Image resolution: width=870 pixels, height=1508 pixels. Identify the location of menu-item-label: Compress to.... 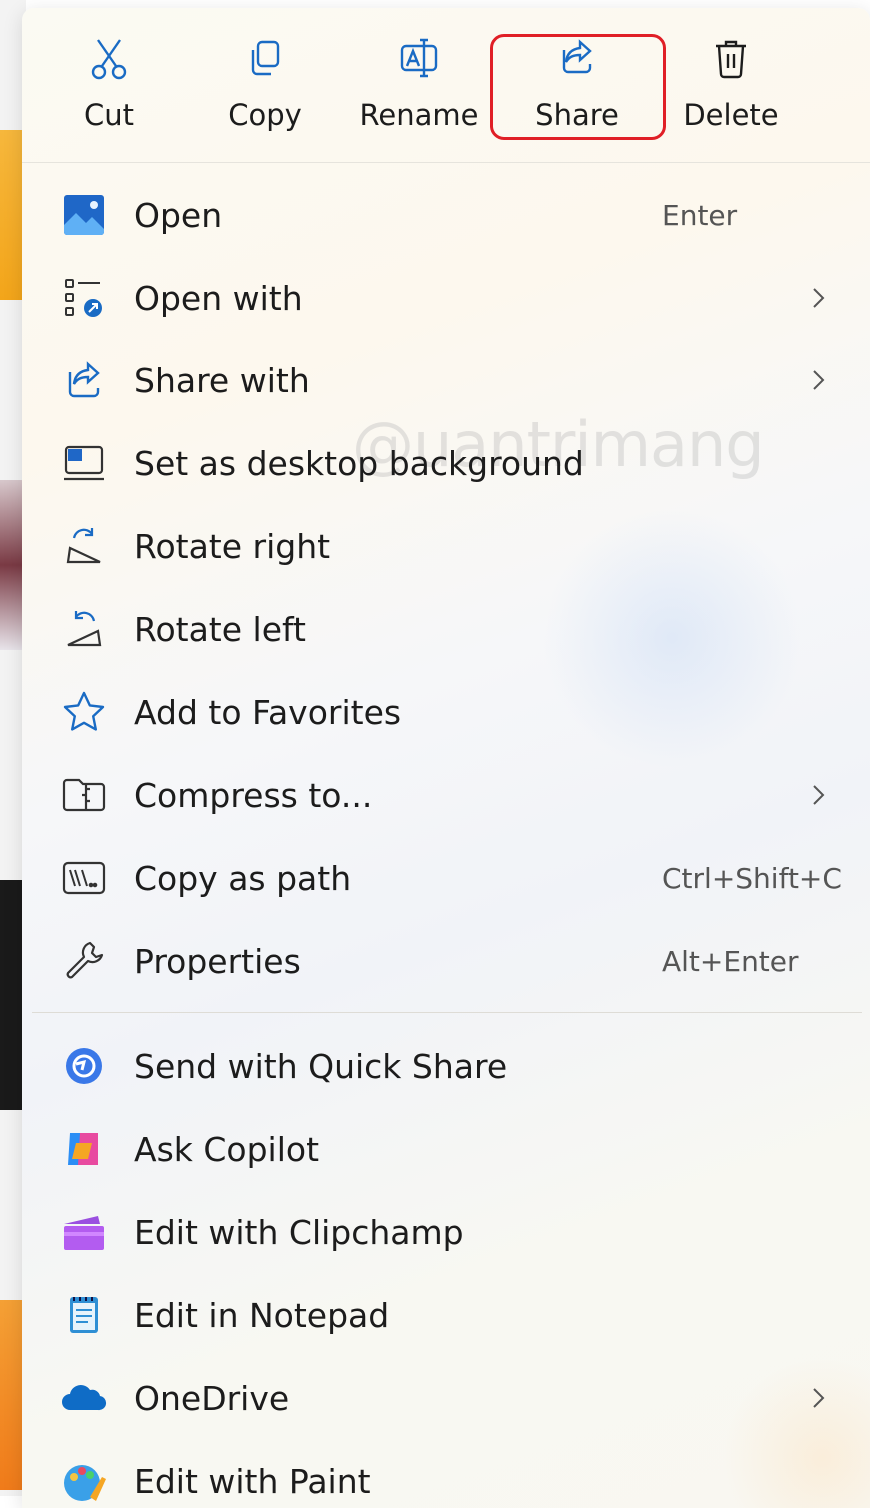
(253, 795).